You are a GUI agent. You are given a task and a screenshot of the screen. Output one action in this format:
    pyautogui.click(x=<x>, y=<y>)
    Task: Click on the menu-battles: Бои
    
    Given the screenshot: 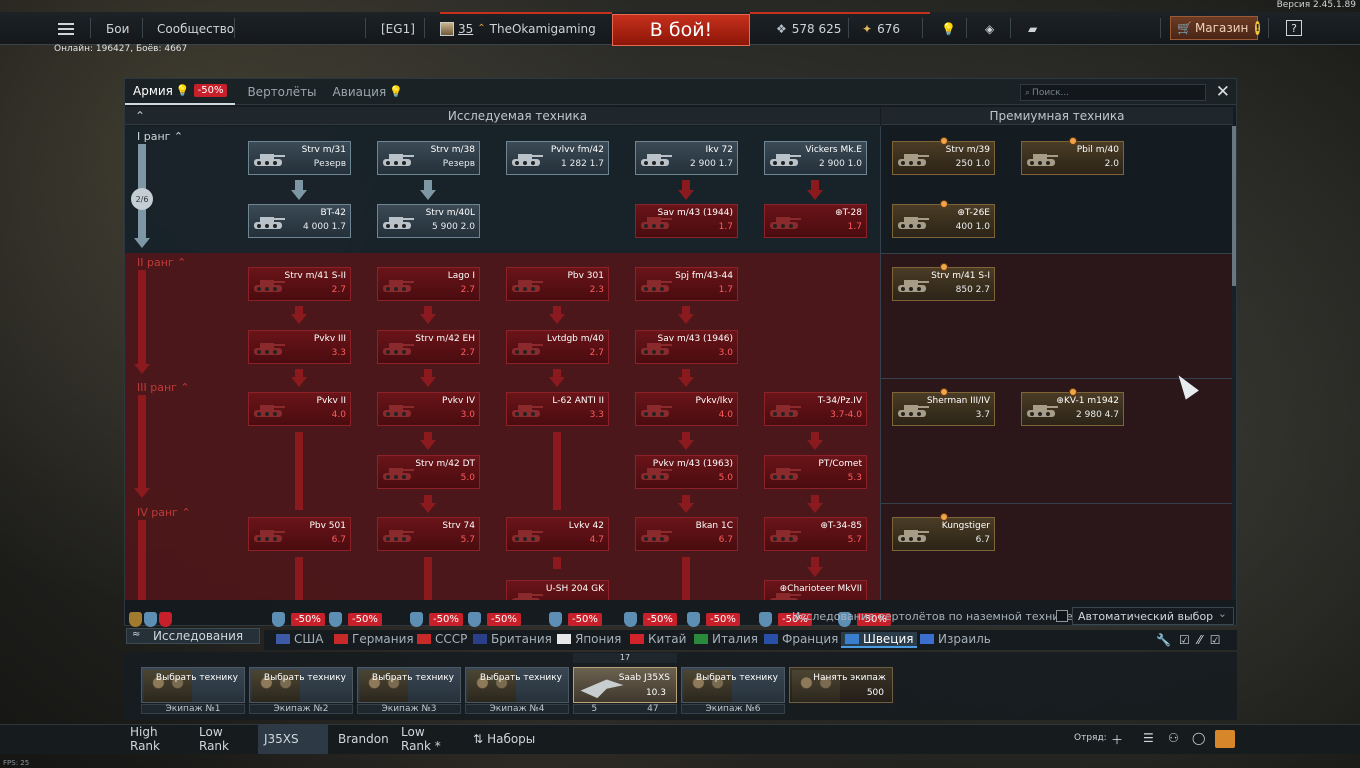 What is the action you would take?
    pyautogui.click(x=117, y=28)
    